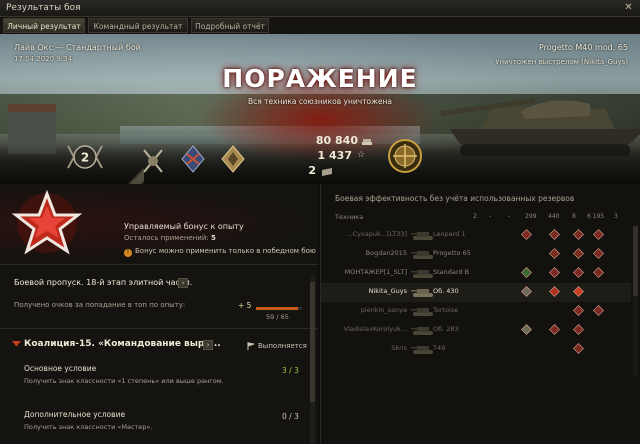 Image resolution: width=640 pixels, height=444 pixels. I want to click on player-name: Nikita_Guys, so click(387, 291).